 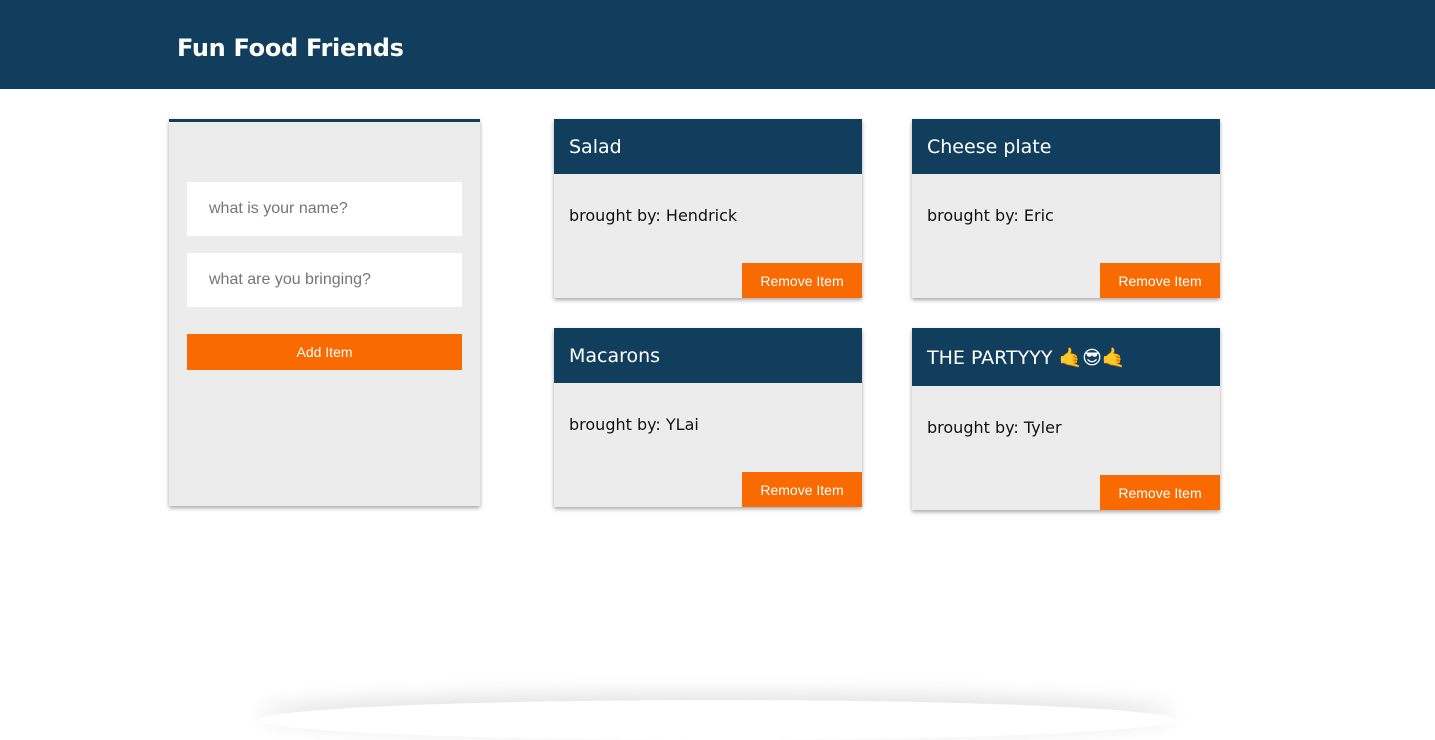 I want to click on item-input, so click(x=324, y=280).